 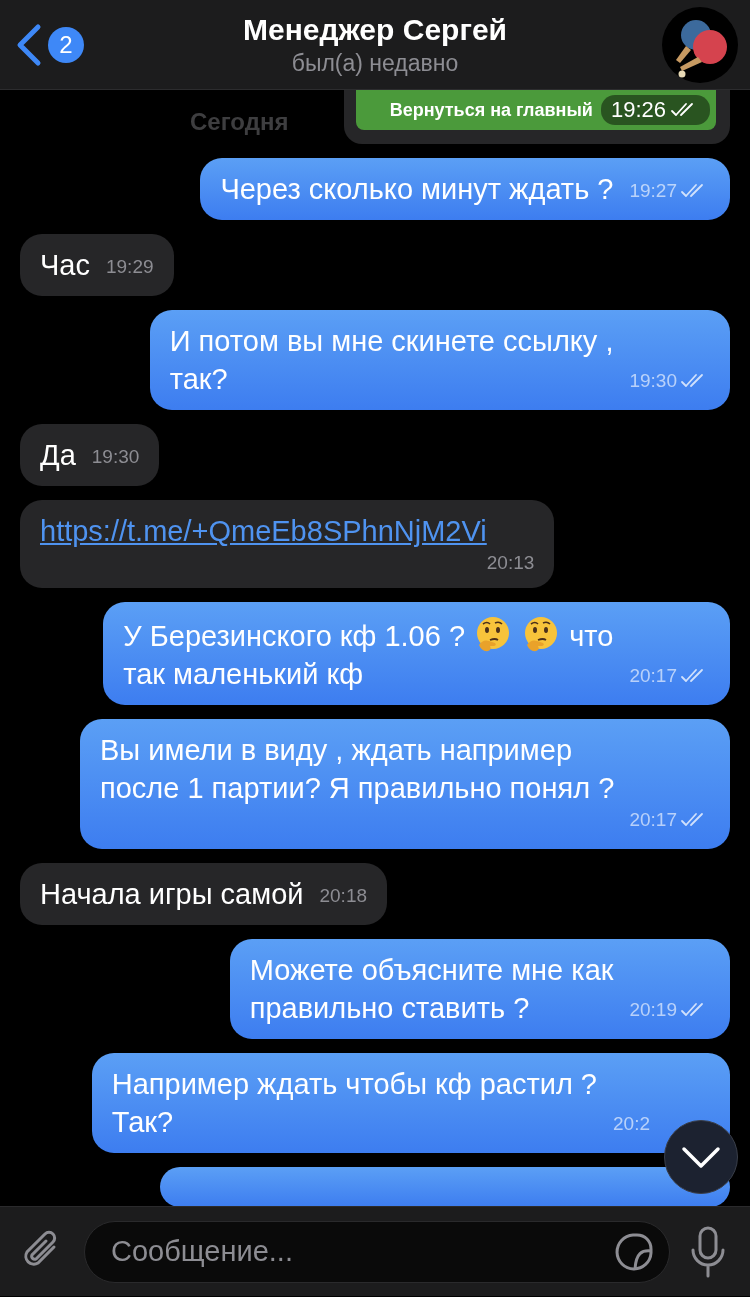 What do you see at coordinates (239, 122) in the screenshot?
I see `date-label: Сегодня` at bounding box center [239, 122].